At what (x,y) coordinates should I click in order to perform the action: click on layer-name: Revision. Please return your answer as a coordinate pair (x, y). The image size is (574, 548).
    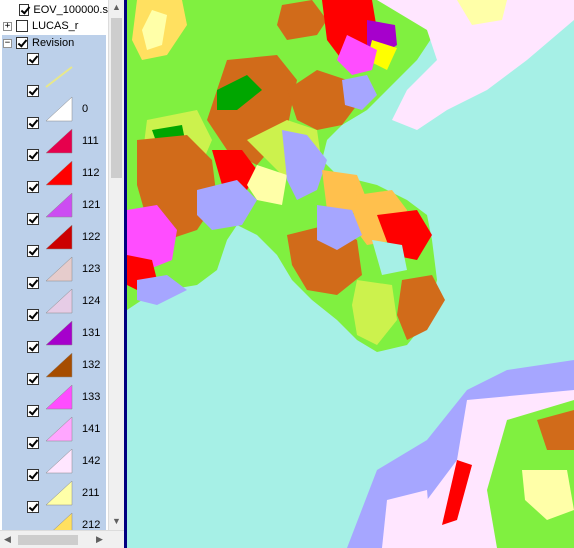
    Looking at the image, I should click on (53, 43).